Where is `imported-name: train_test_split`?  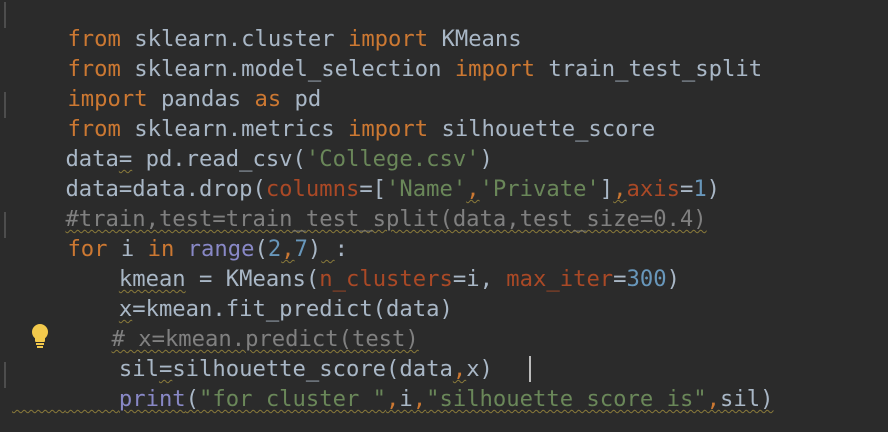 imported-name: train_test_split is located at coordinates (648, 69).